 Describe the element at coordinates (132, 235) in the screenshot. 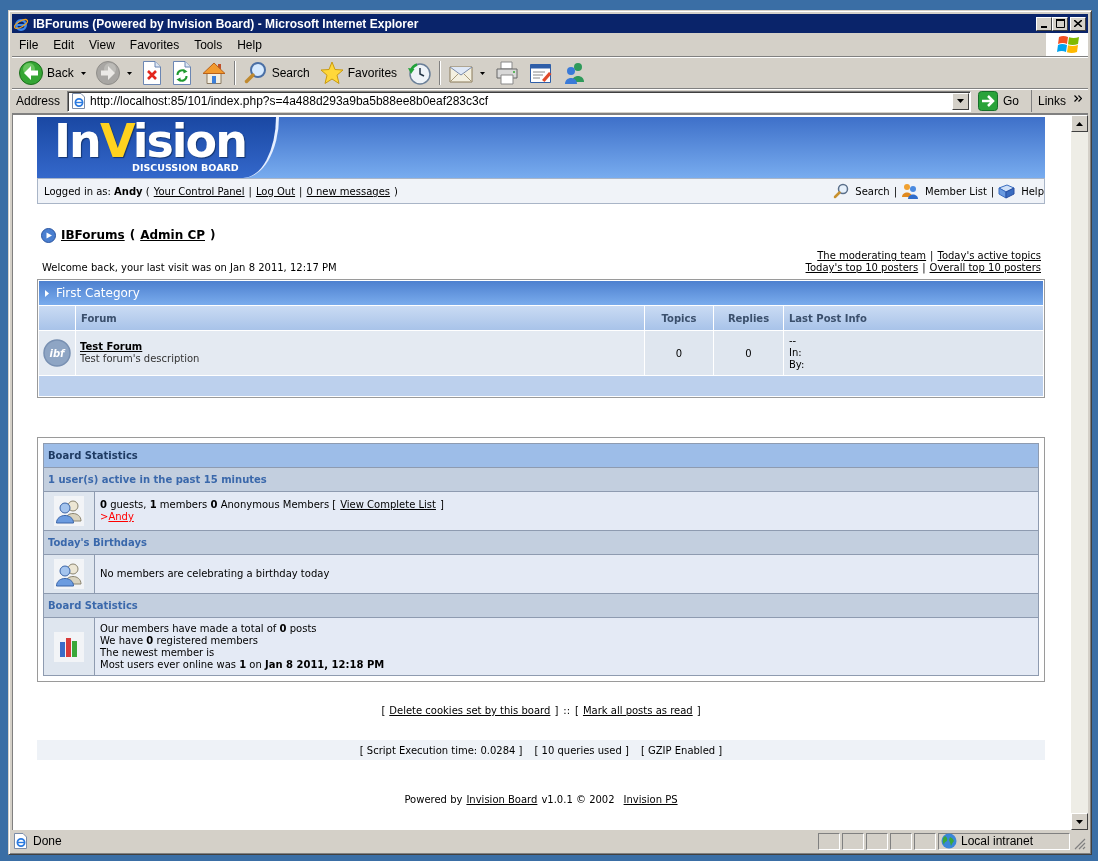

I see `bracket-text: (` at that location.